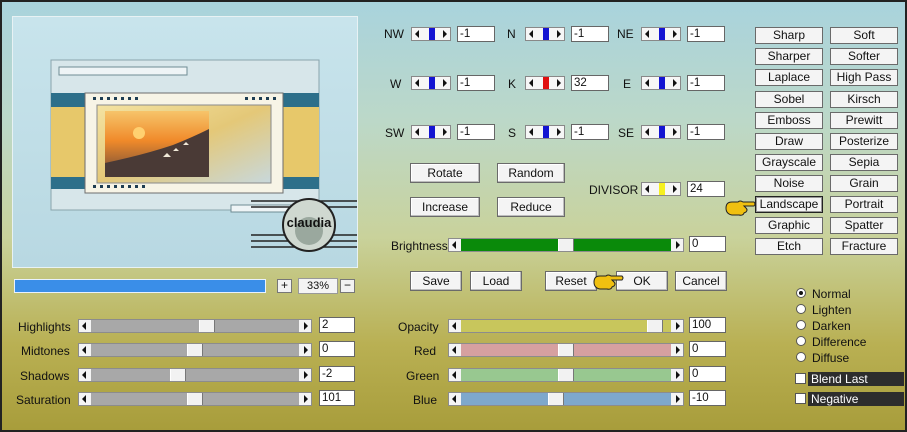 The image size is (907, 432). I want to click on divisor-spinner, so click(661, 189).